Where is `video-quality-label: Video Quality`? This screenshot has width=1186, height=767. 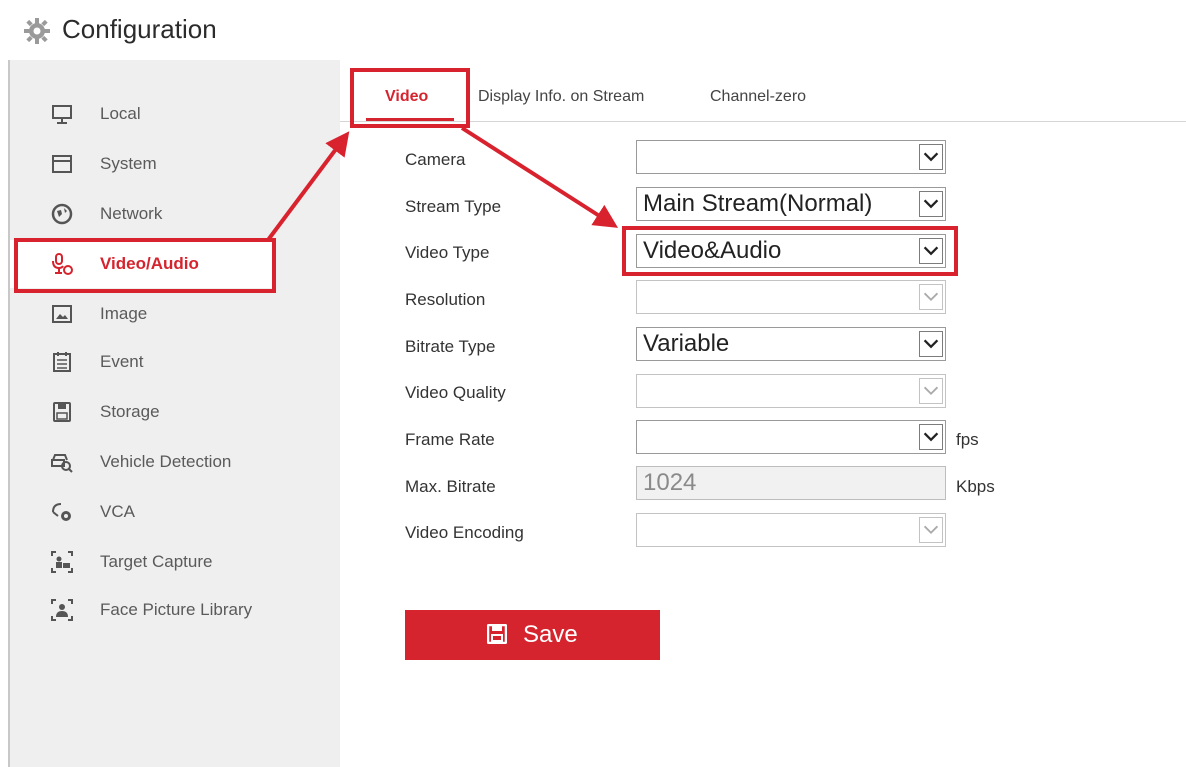 video-quality-label: Video Quality is located at coordinates (455, 392).